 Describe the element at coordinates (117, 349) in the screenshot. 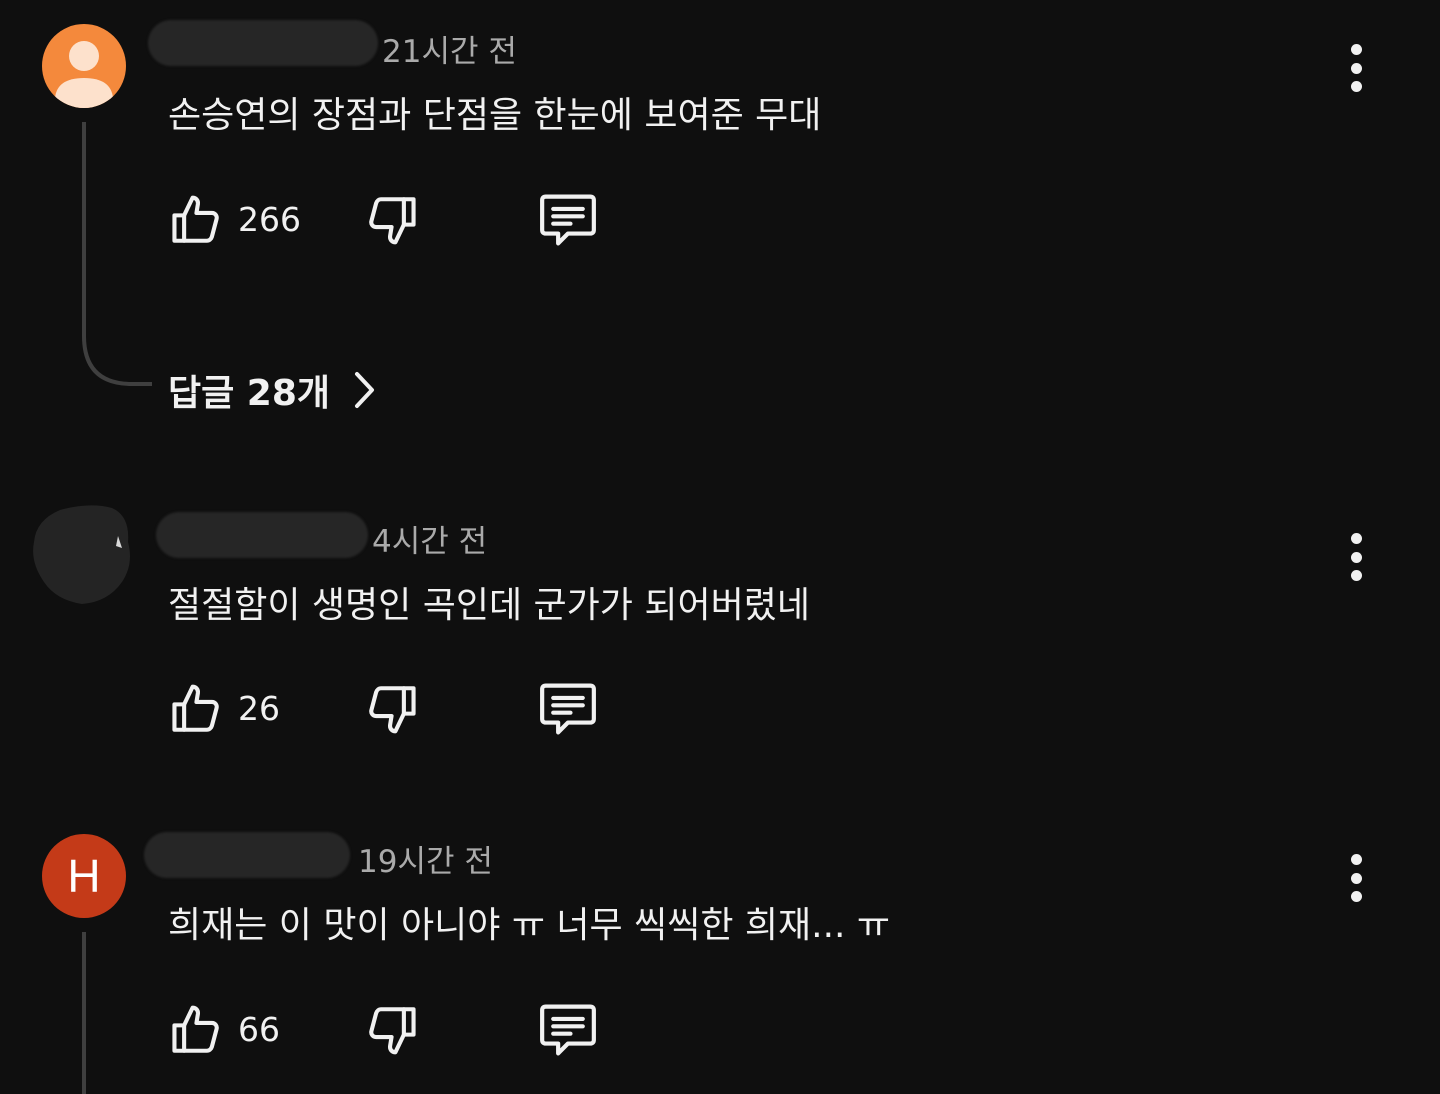

I see `thread-curve` at that location.